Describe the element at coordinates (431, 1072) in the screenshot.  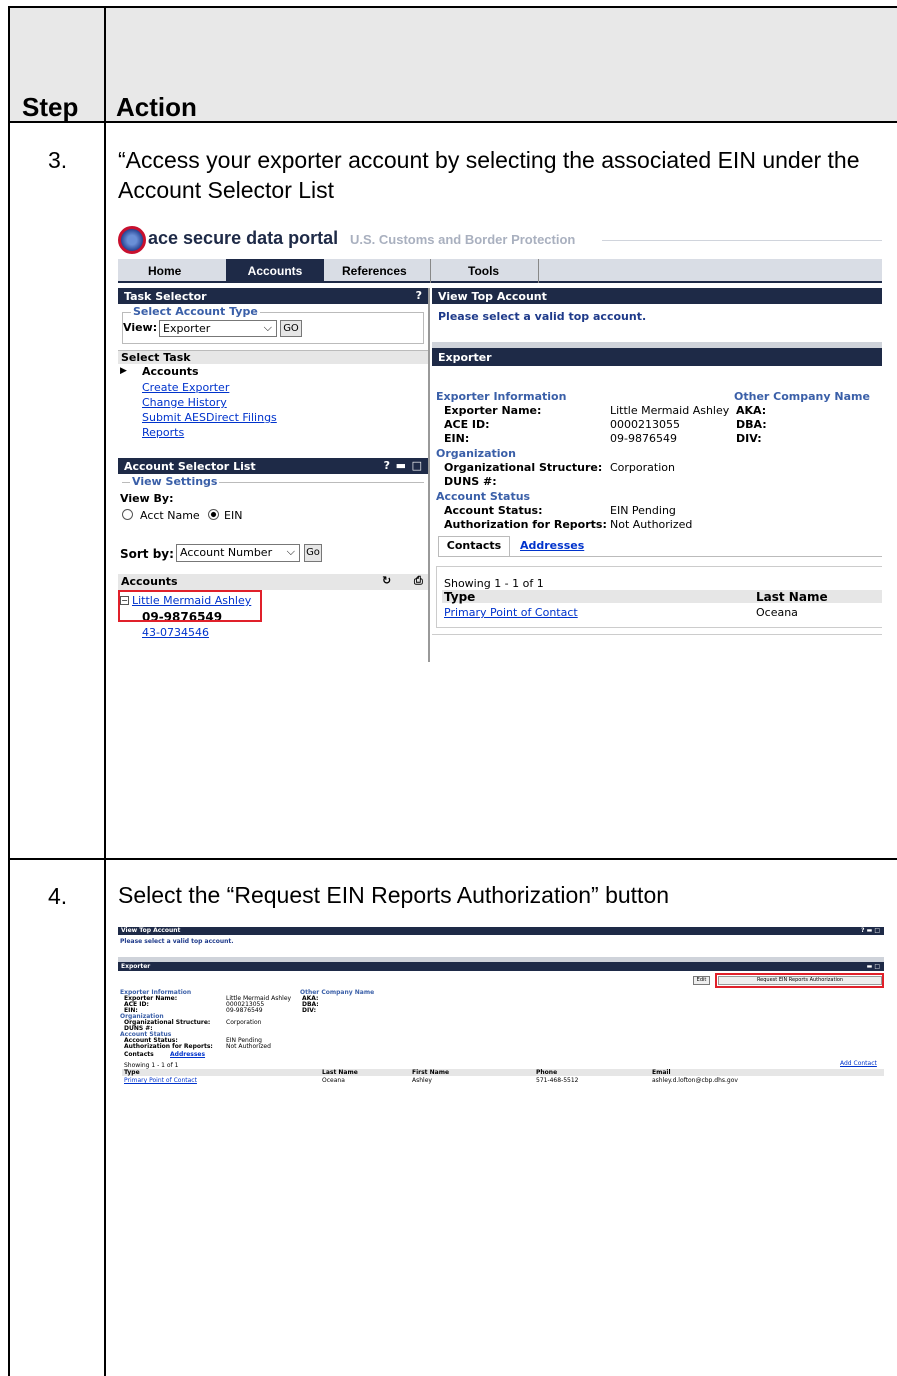
I see `col-first-name: First Name` at that location.